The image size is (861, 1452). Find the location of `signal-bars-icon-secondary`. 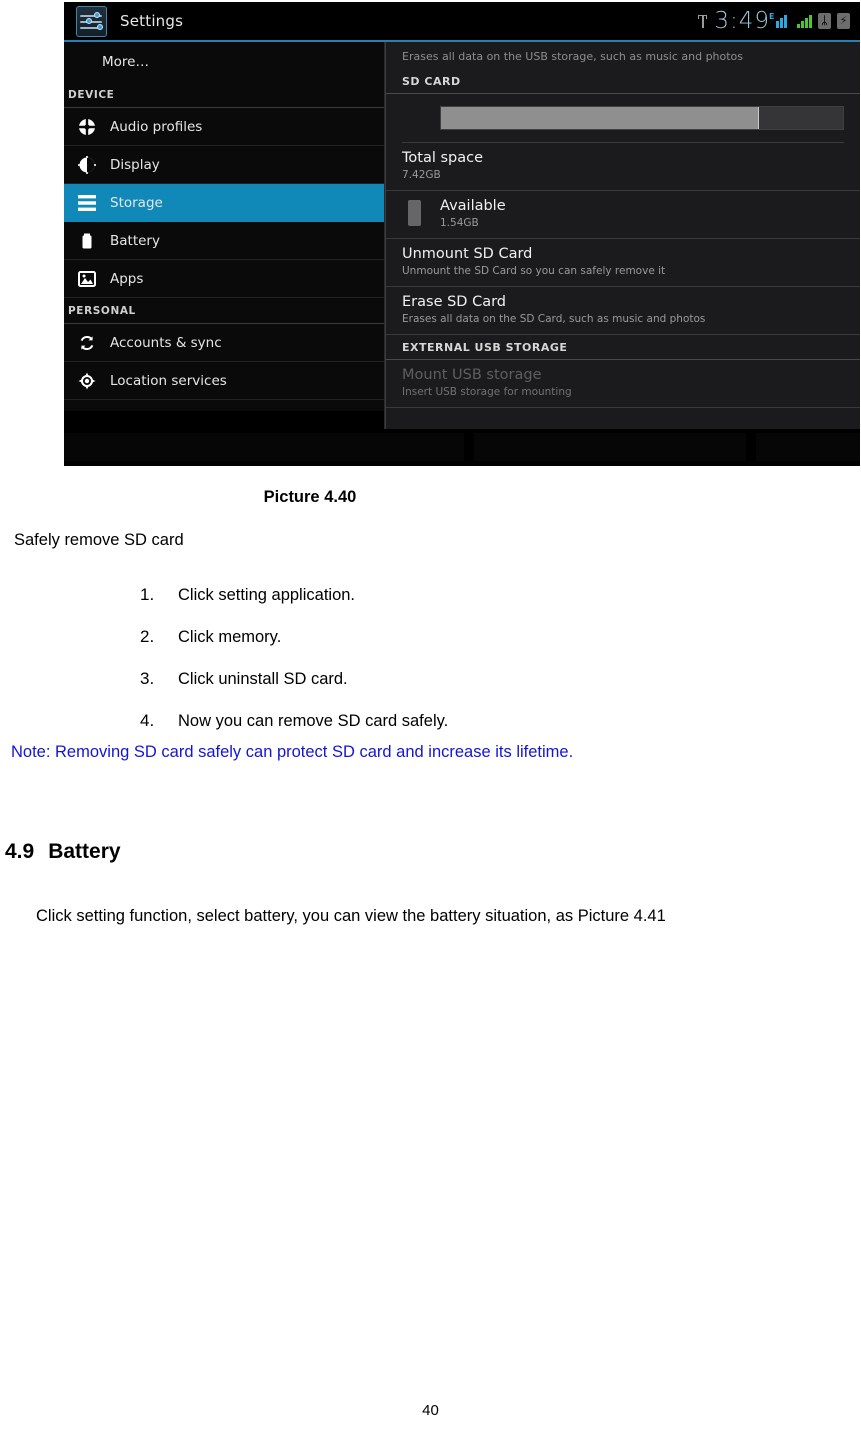

signal-bars-icon-secondary is located at coordinates (804, 21).